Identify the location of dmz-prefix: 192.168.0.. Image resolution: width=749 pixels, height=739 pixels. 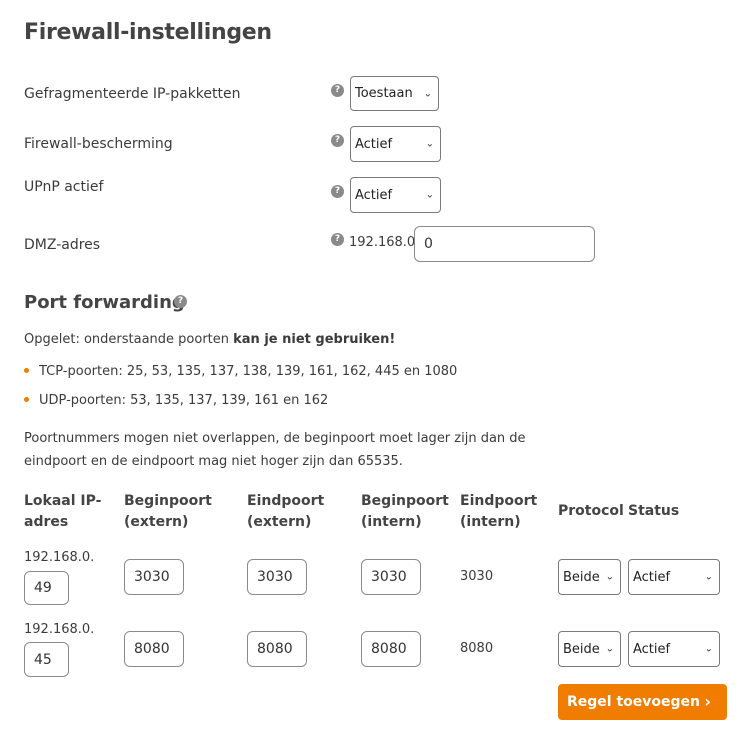
(384, 242).